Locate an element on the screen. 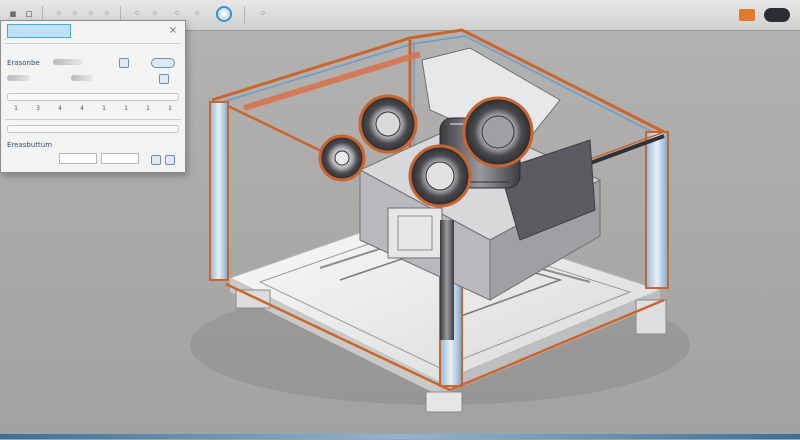 This screenshot has height=440, width=800. options-icon is located at coordinates (164, 79).